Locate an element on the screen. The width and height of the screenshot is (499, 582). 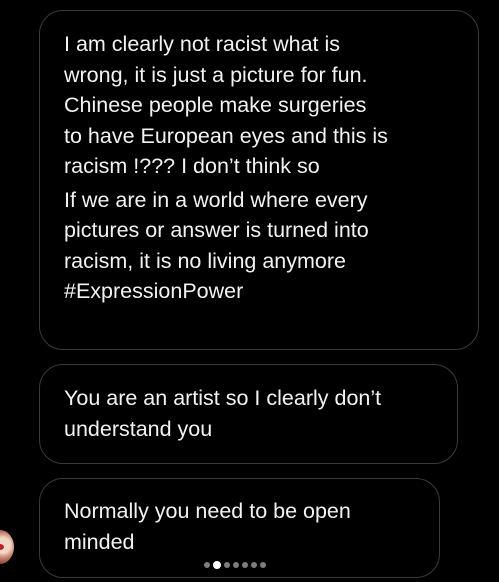
message-line: Normally you need to be open is located at coordinates (207, 511).